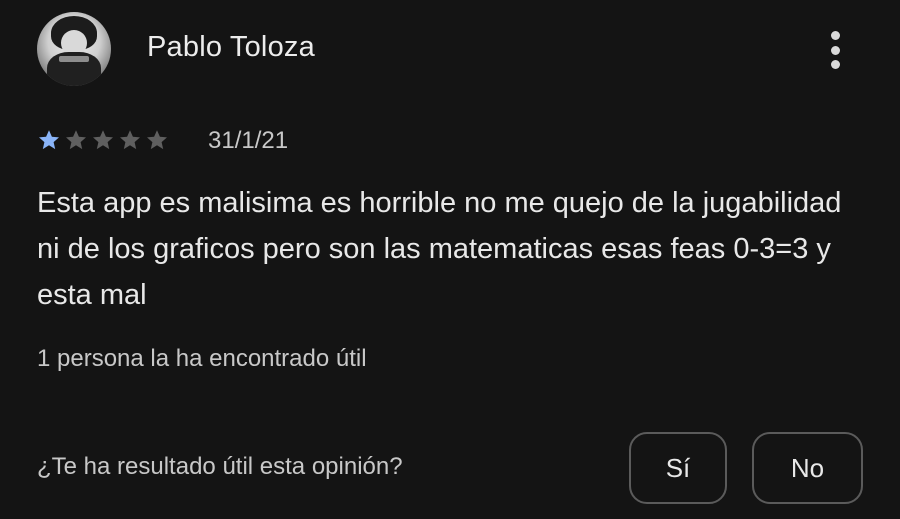 The height and width of the screenshot is (519, 900). What do you see at coordinates (248, 140) in the screenshot?
I see `review-date: 31/1/21` at bounding box center [248, 140].